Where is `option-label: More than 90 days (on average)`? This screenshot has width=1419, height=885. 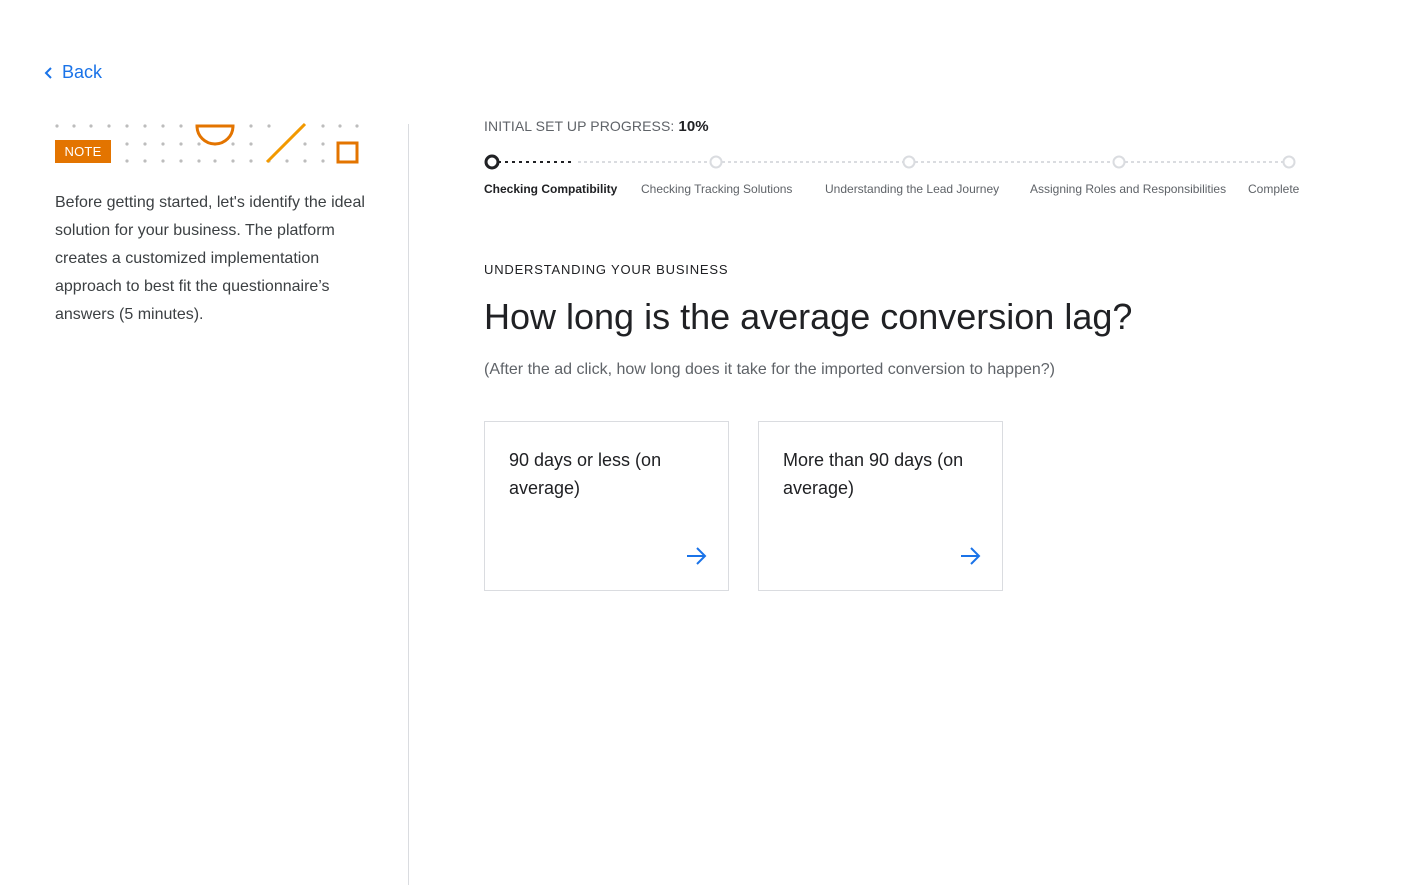 option-label: More than 90 days (on average) is located at coordinates (873, 474).